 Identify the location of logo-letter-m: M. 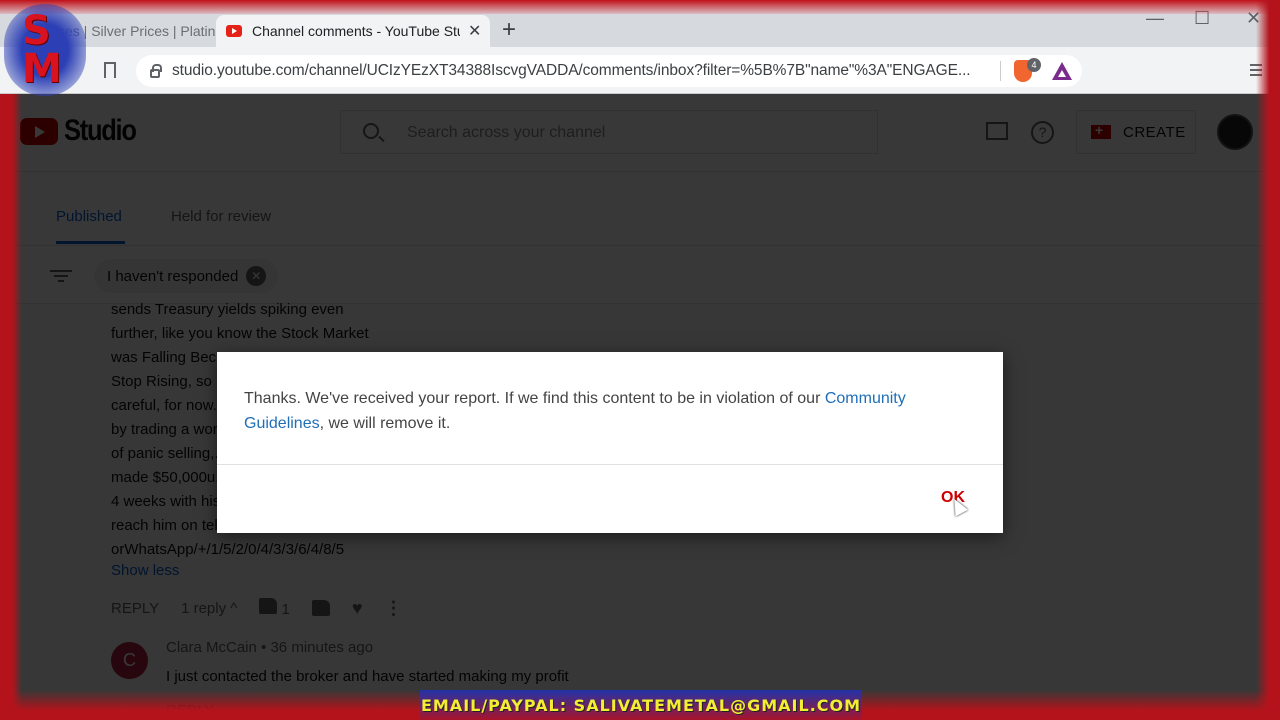
(42, 69).